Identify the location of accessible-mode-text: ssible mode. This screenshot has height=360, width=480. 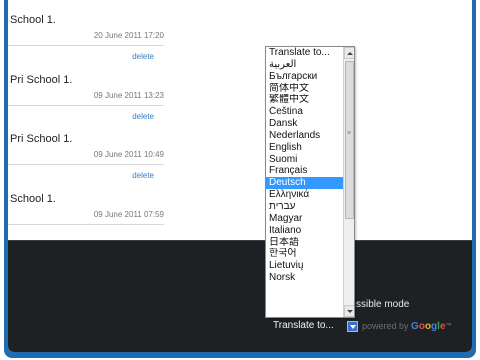
(382, 304).